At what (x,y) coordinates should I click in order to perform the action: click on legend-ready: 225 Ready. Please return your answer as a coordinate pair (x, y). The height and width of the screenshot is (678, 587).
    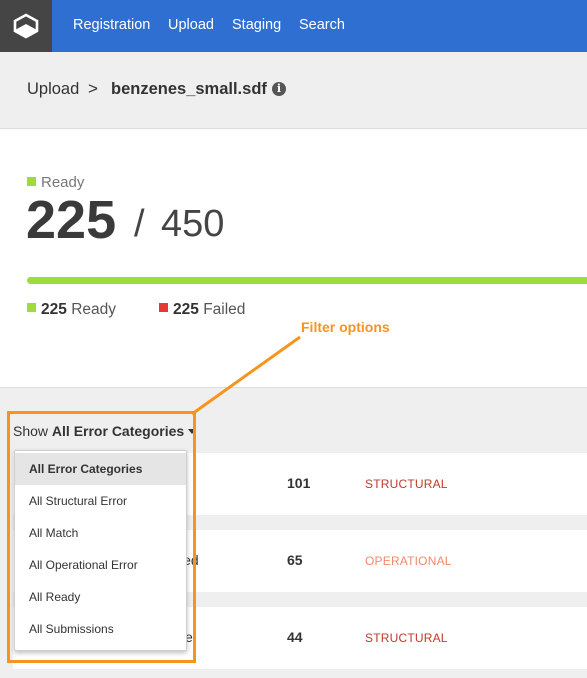
    Looking at the image, I should click on (71, 310).